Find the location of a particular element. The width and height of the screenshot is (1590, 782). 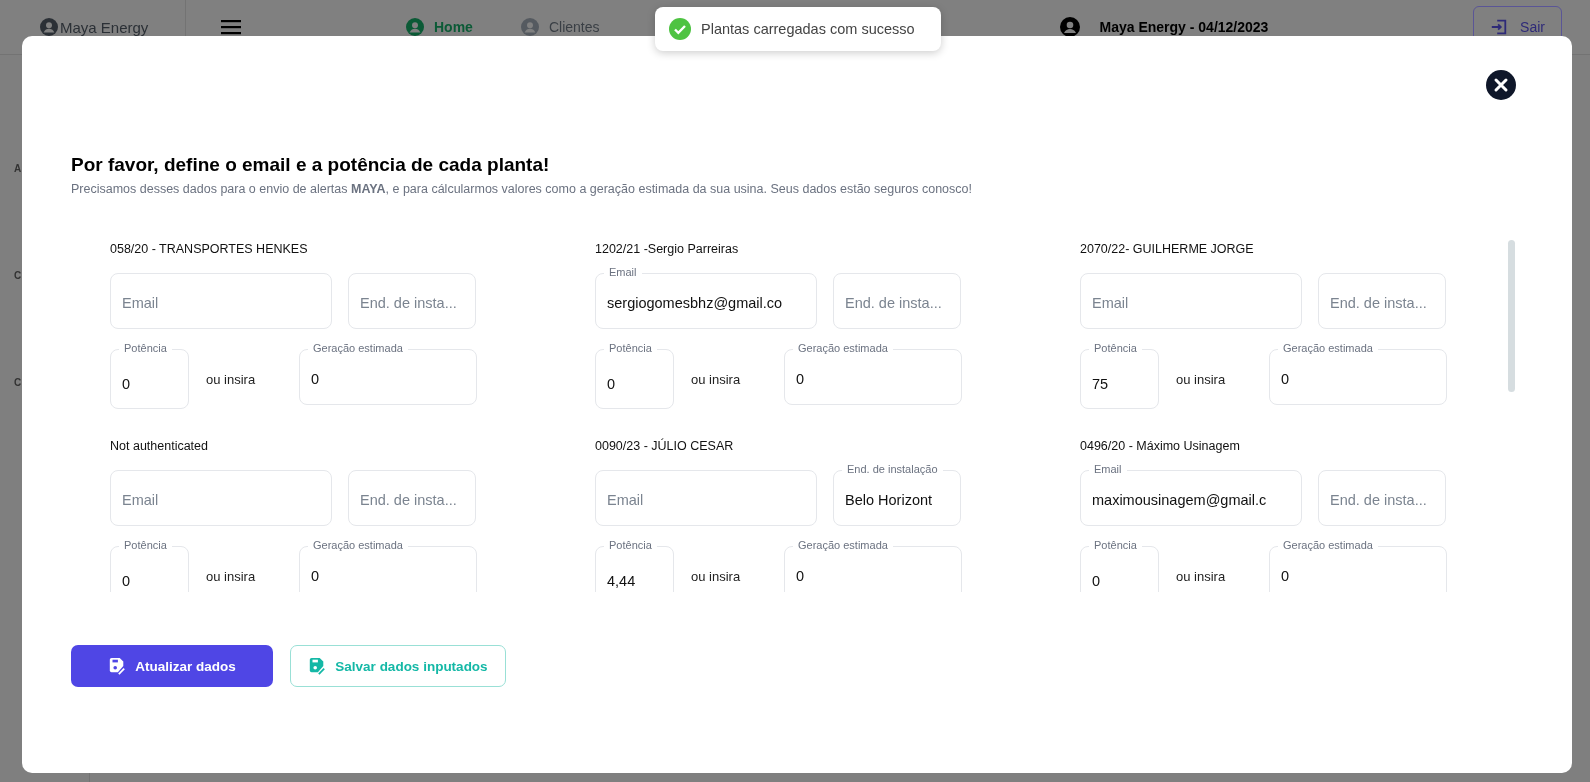

field-label: End. de instalação is located at coordinates (892, 469).